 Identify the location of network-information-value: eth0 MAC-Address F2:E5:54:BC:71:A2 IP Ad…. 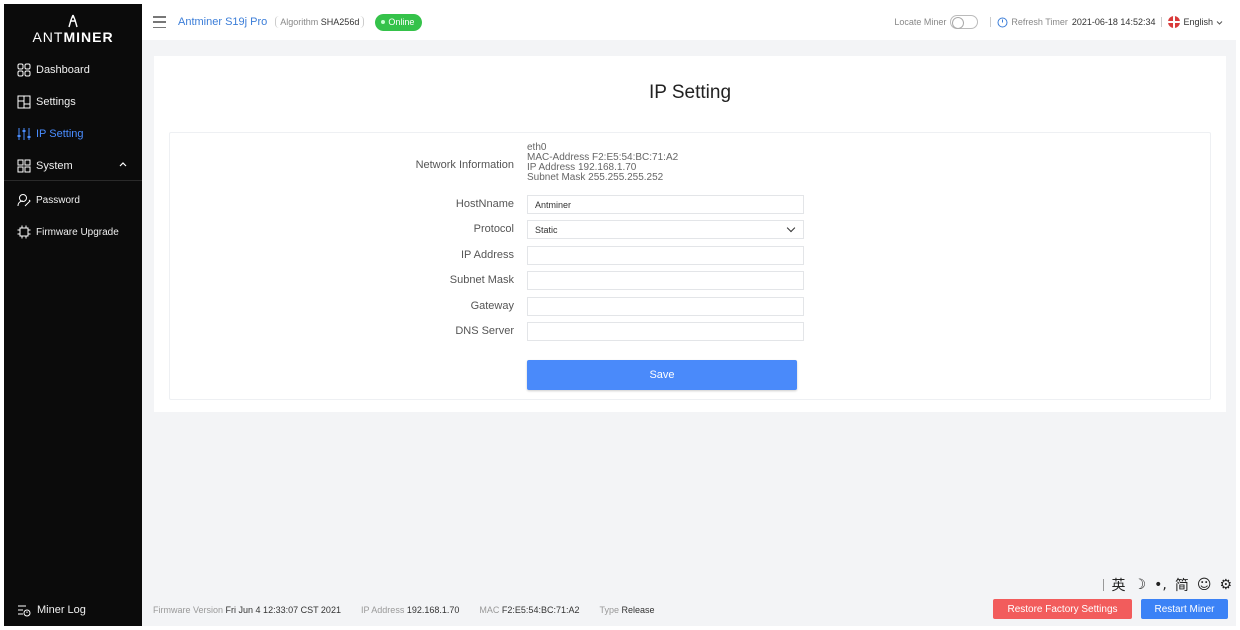
(602, 163).